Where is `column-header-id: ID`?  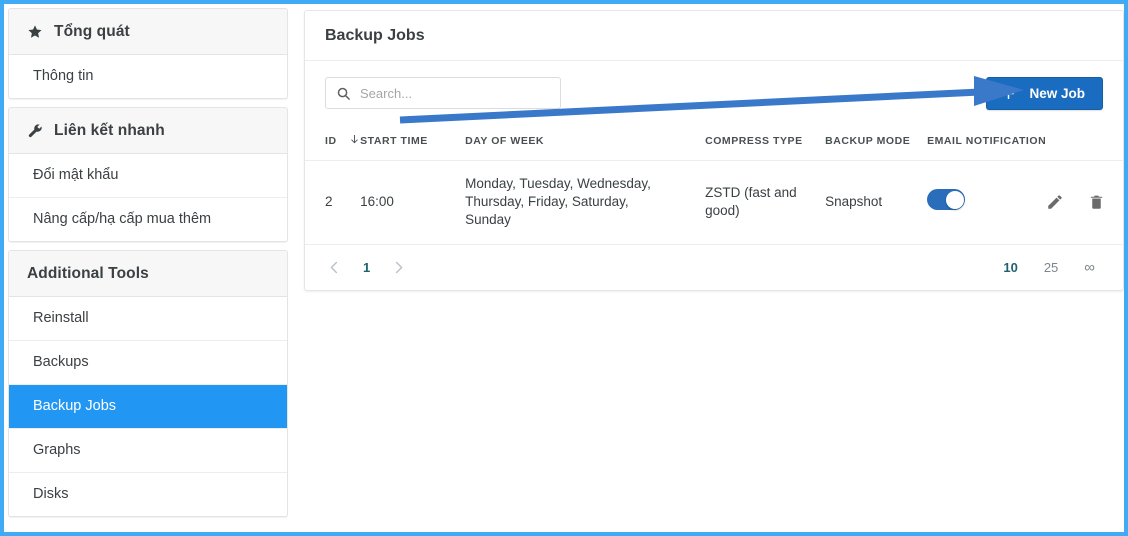
column-header-id: ID is located at coordinates (333, 143).